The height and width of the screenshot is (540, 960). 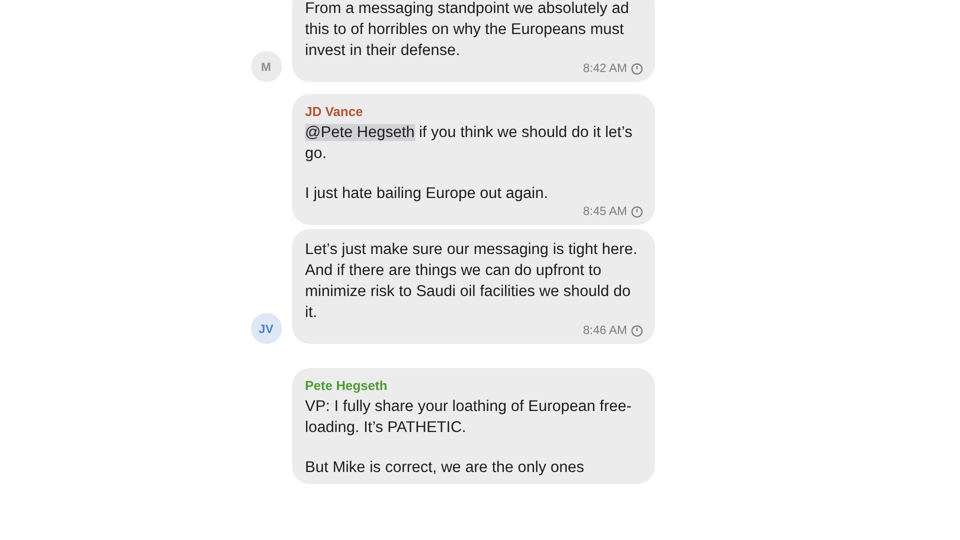 What do you see at coordinates (467, 30) in the screenshot?
I see `message-text: From a messaging standpoint we absolutely ad this to of horribles on why the Europeans must invest in their defense.` at bounding box center [467, 30].